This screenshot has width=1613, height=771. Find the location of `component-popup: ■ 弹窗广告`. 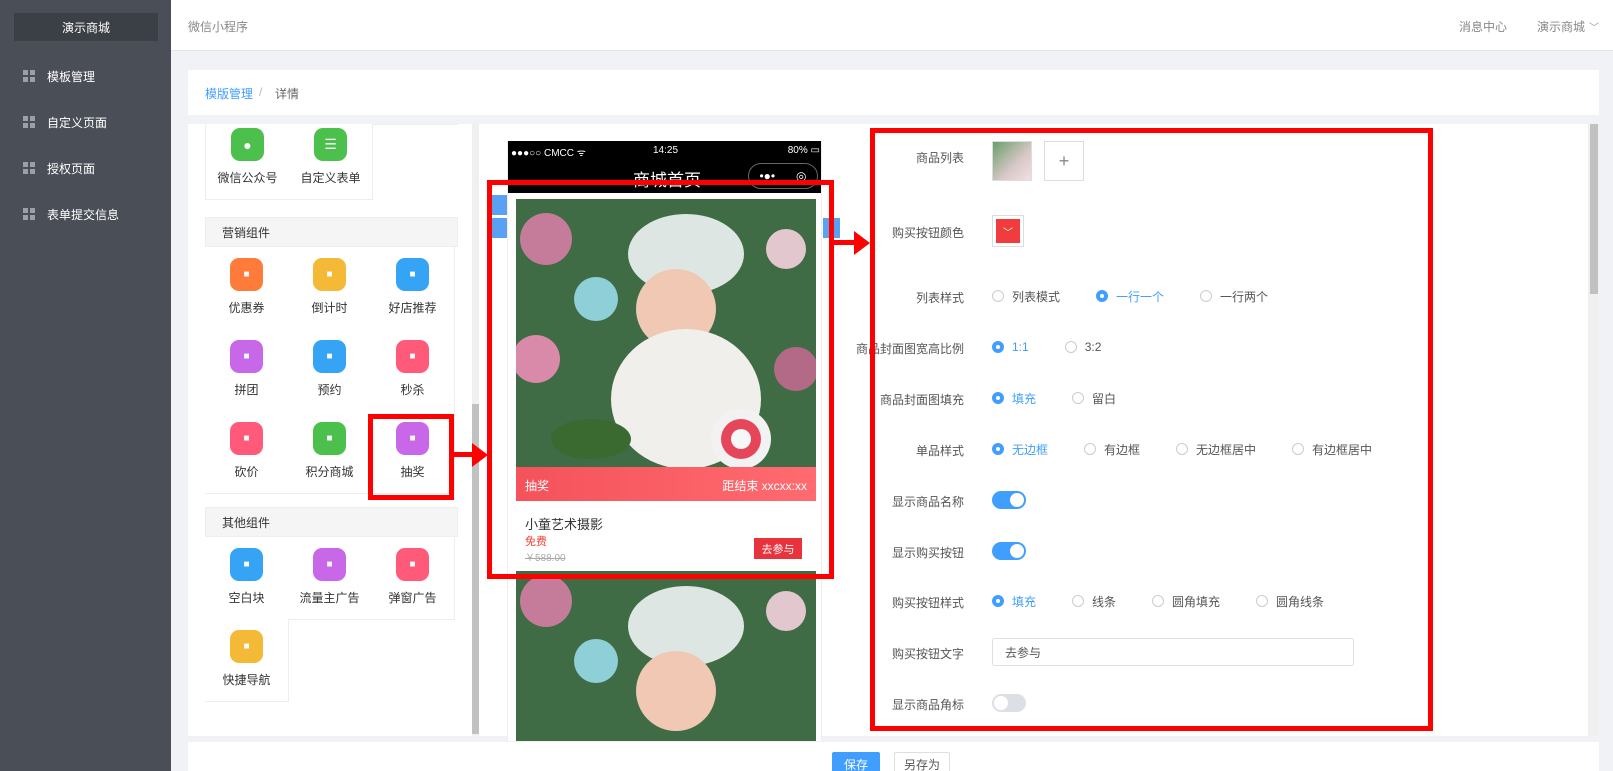

component-popup: ■ 弹窗广告 is located at coordinates (413, 578).